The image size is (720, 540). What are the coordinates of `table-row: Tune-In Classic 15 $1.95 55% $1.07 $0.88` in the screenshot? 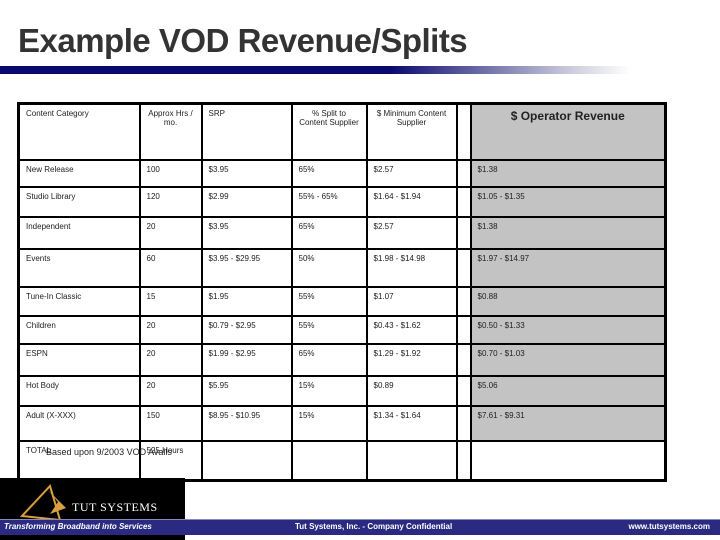 It's located at (342, 301).